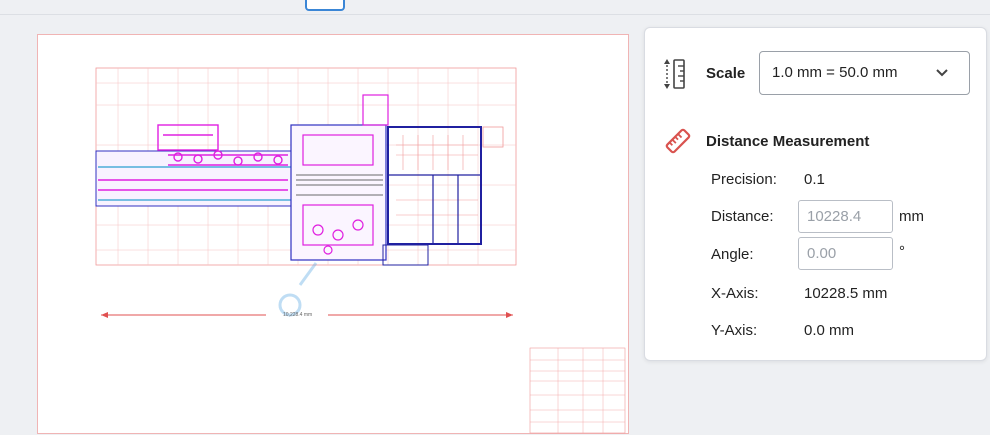 The height and width of the screenshot is (435, 990). I want to click on precision-label: Precision:, so click(744, 179).